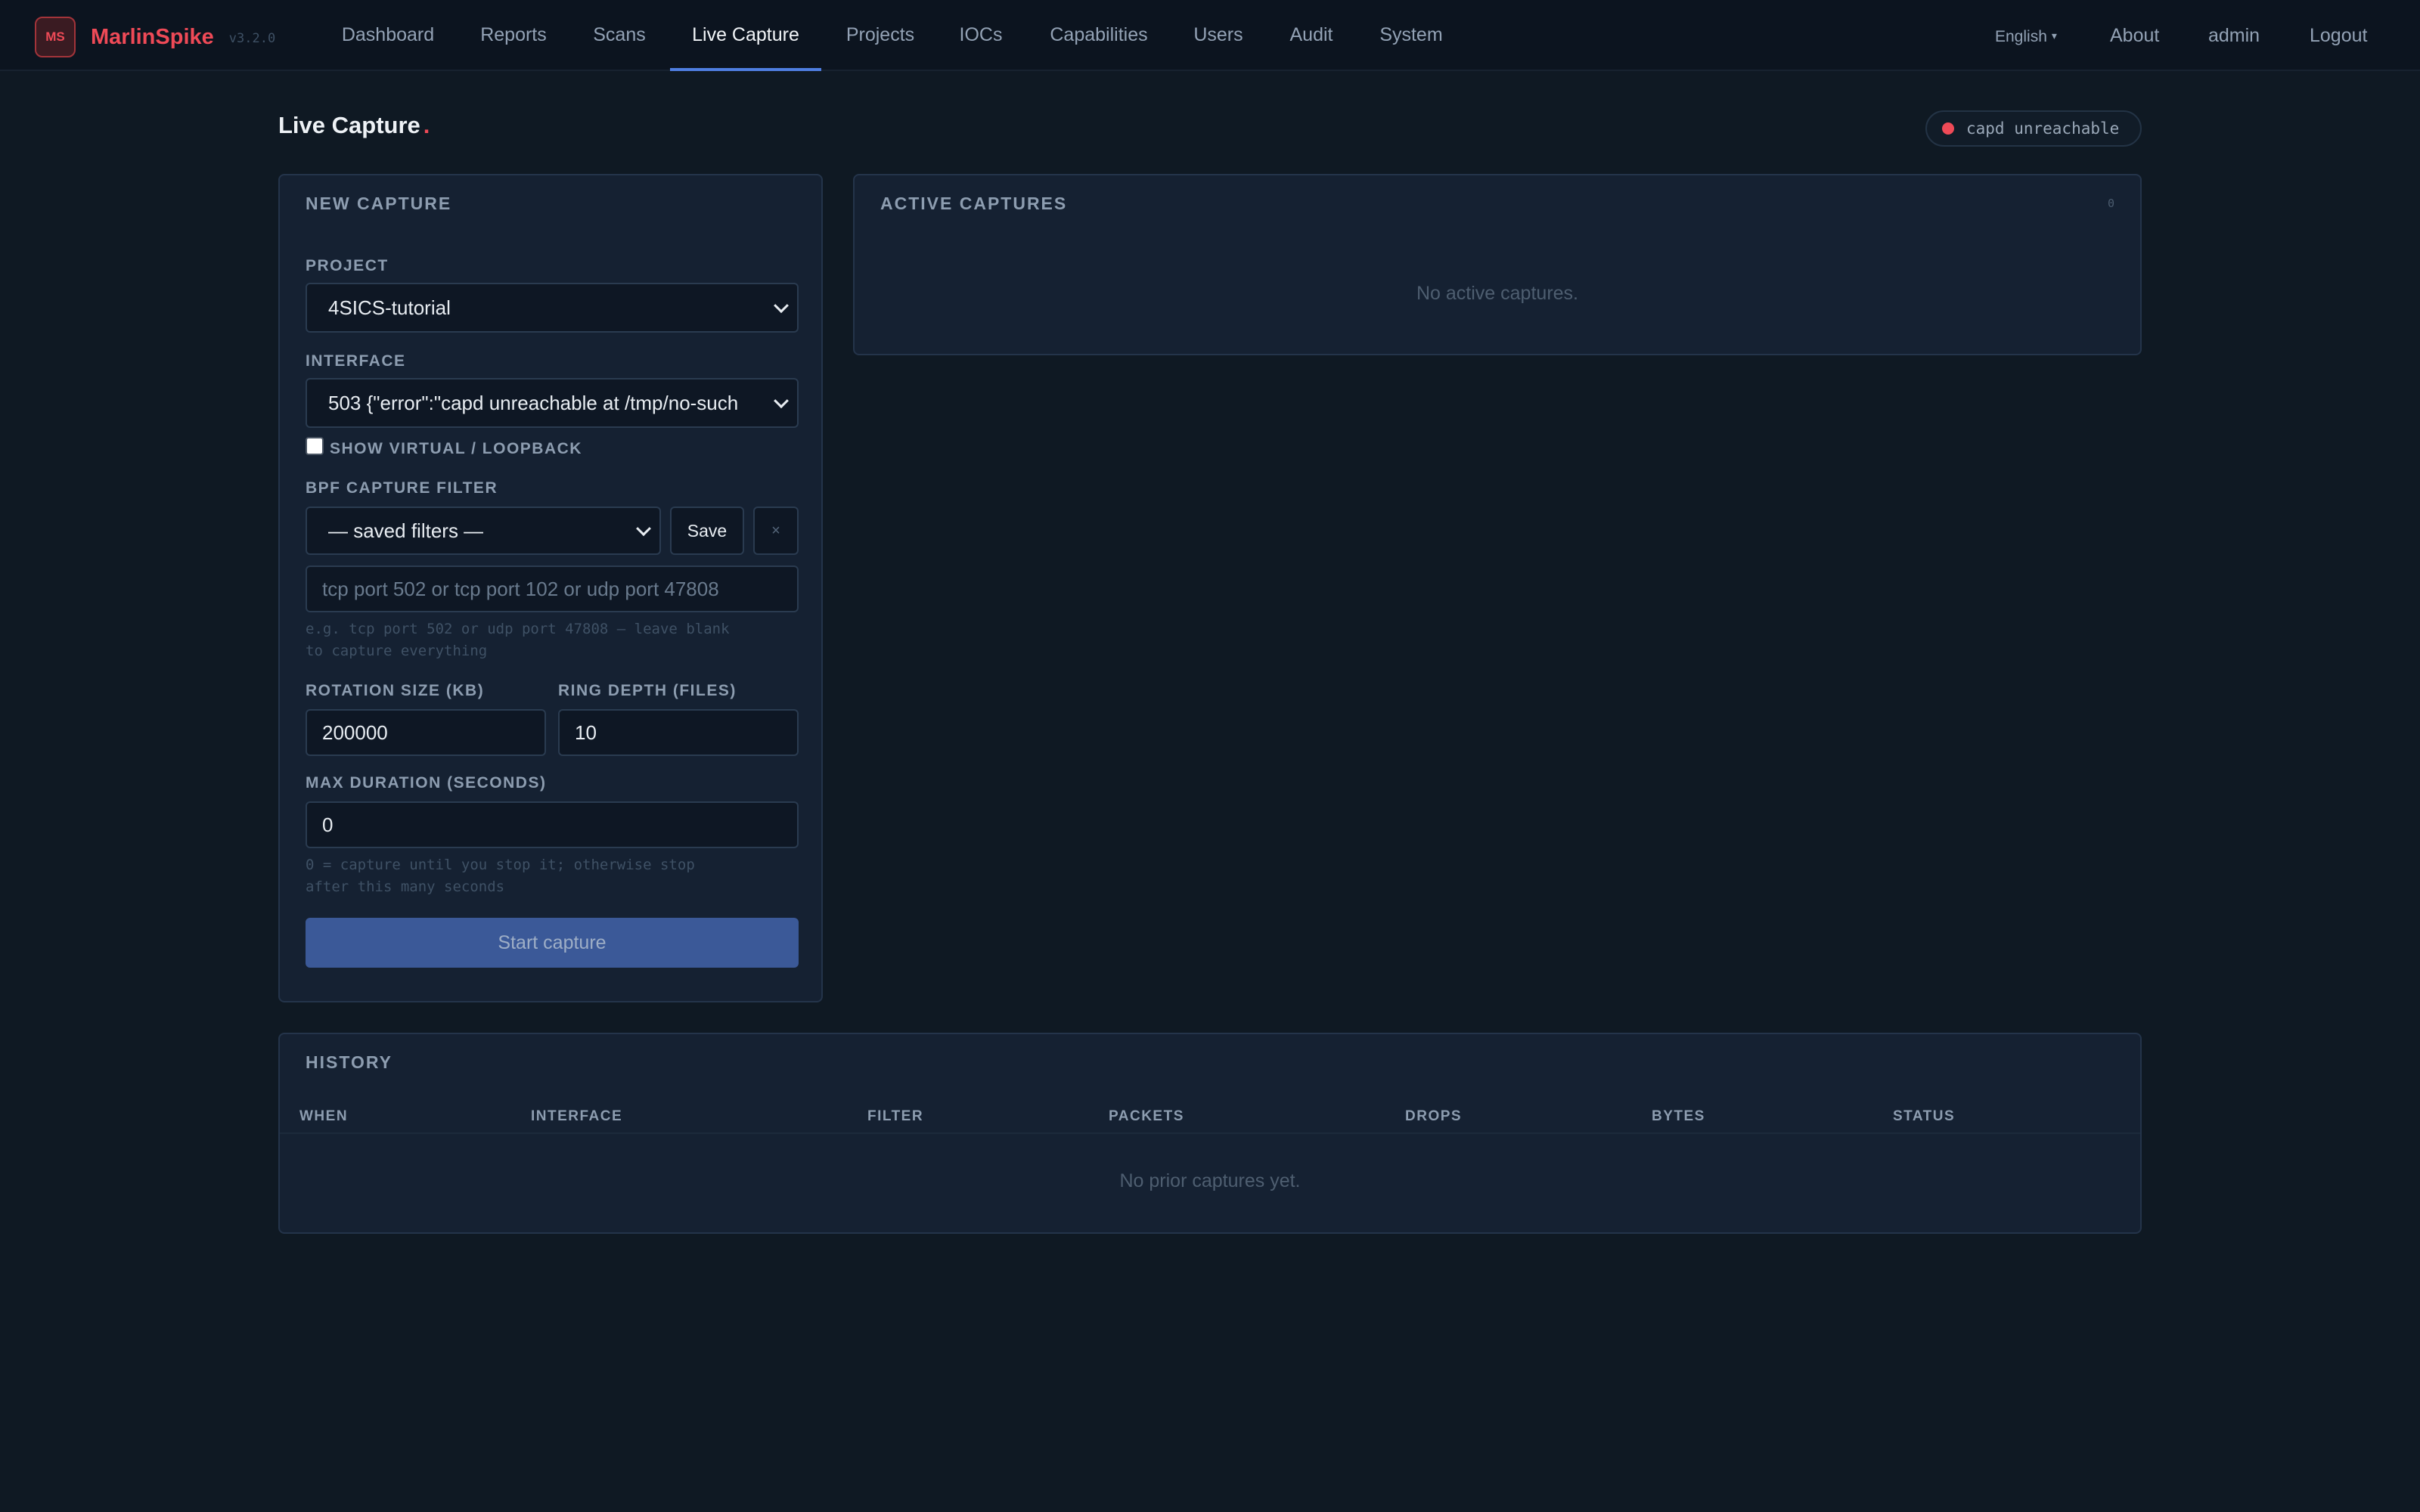 This screenshot has height=1512, width=2420. I want to click on nav-scans: Scans, so click(619, 36).